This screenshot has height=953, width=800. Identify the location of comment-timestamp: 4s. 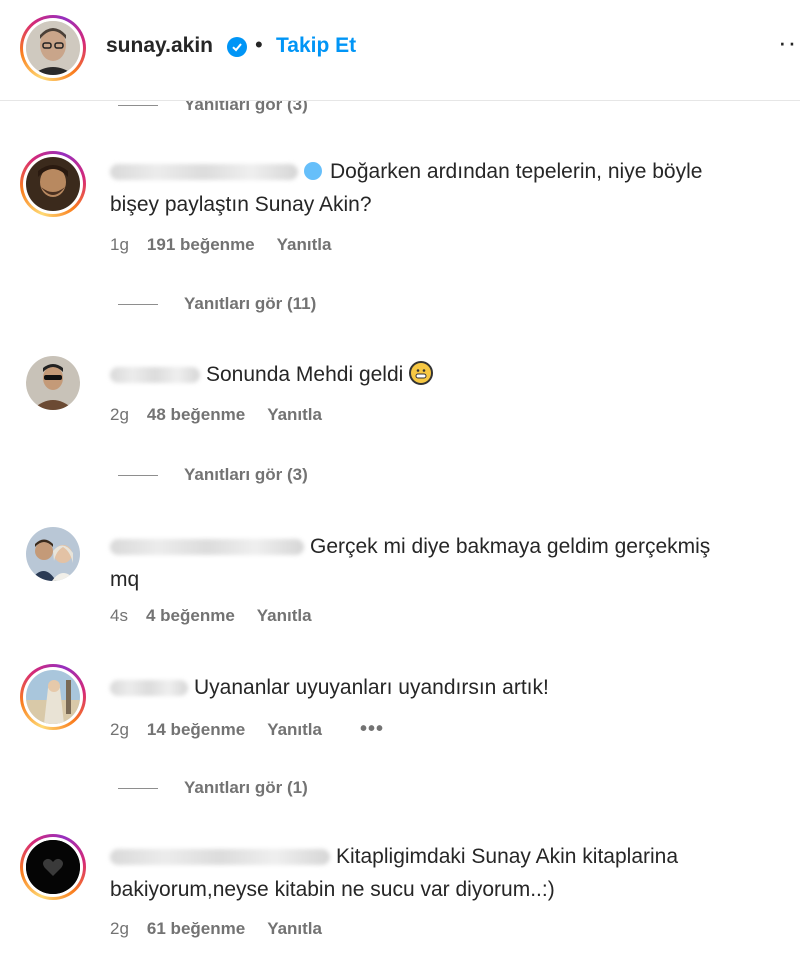
(119, 616).